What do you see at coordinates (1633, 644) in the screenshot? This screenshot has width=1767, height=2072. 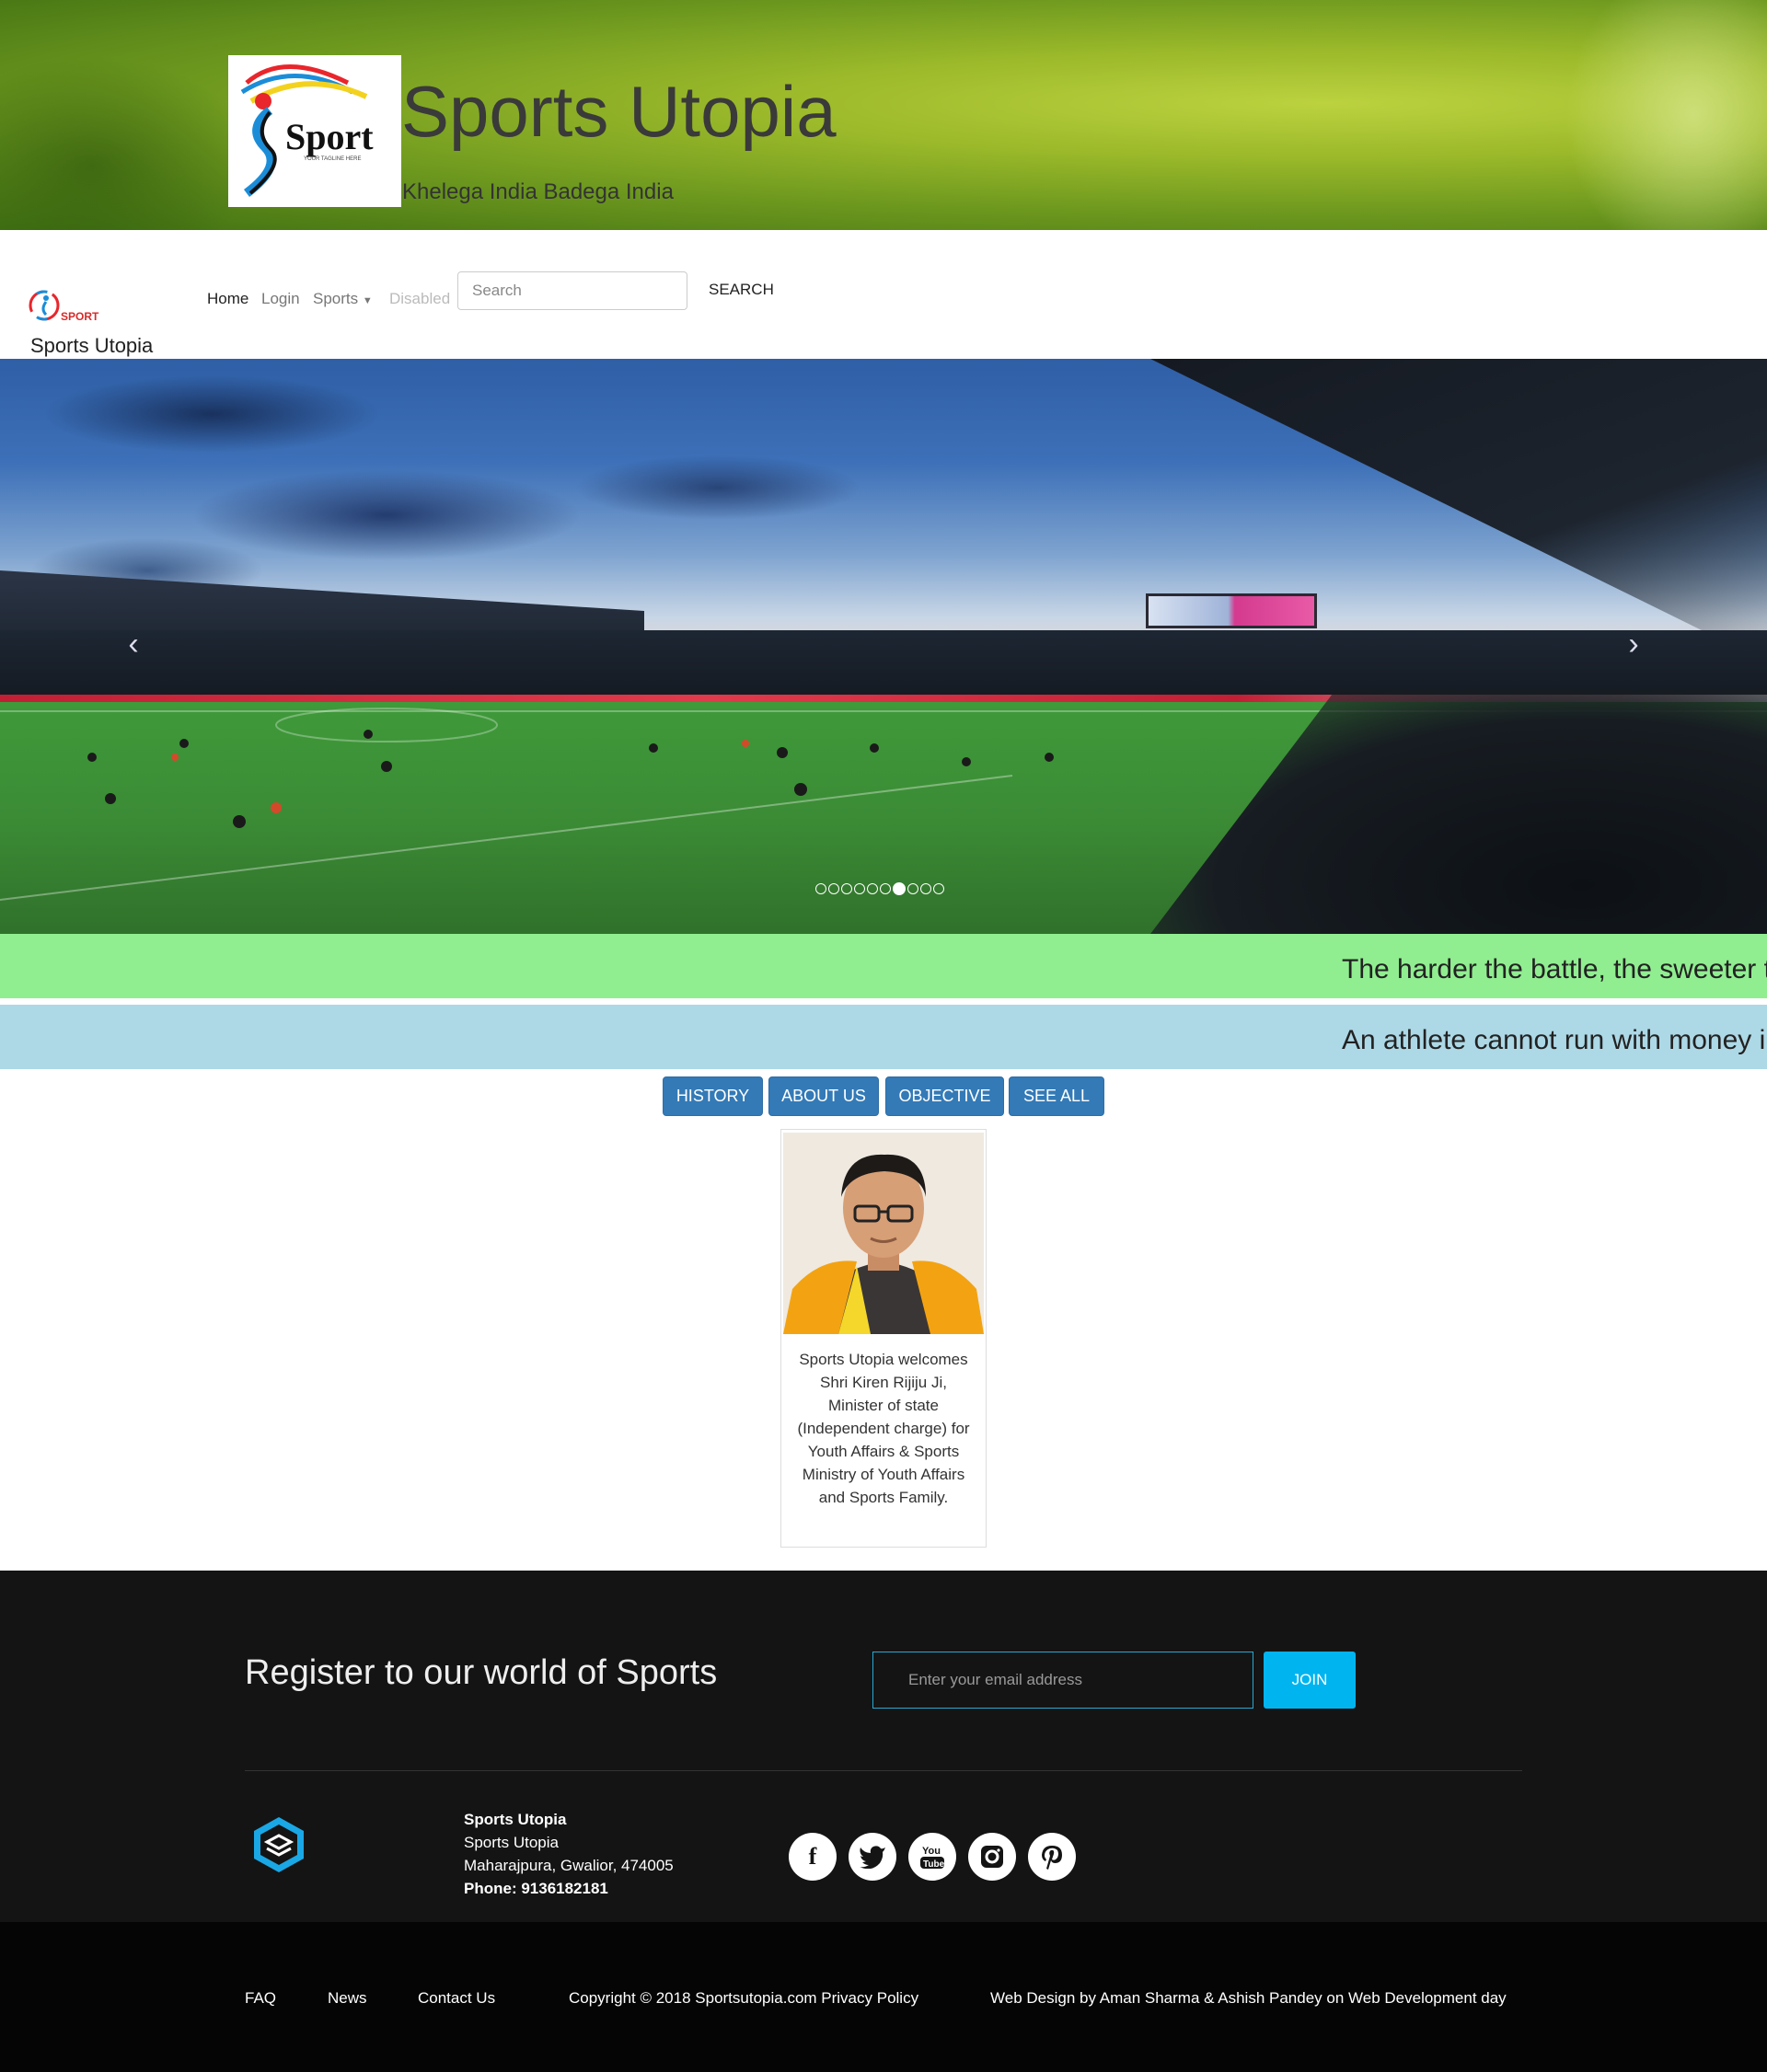 I see `carousel-next-icon: ›` at bounding box center [1633, 644].